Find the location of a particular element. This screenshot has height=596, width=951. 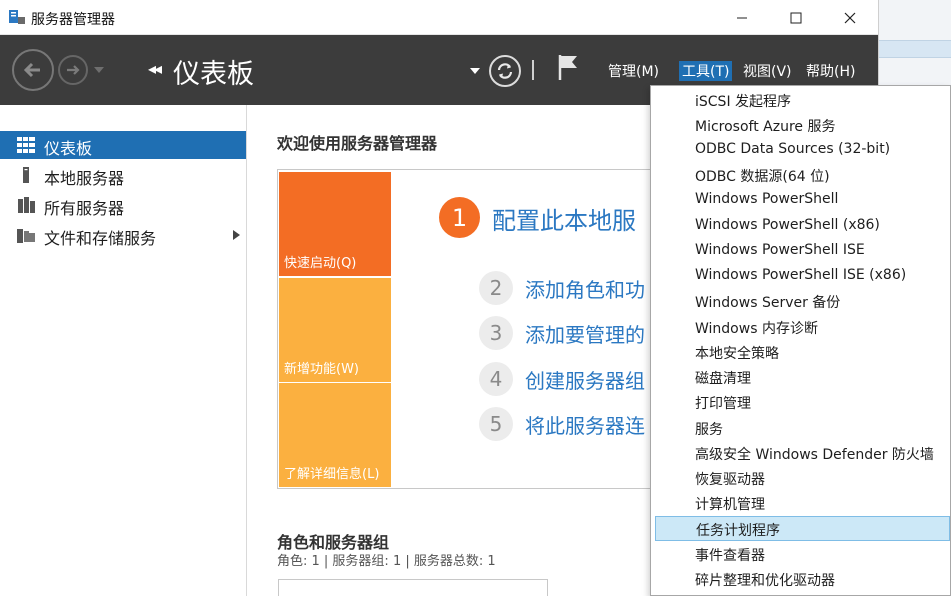

sidebar-item-all-servers: 所有服务器 is located at coordinates (123, 205).